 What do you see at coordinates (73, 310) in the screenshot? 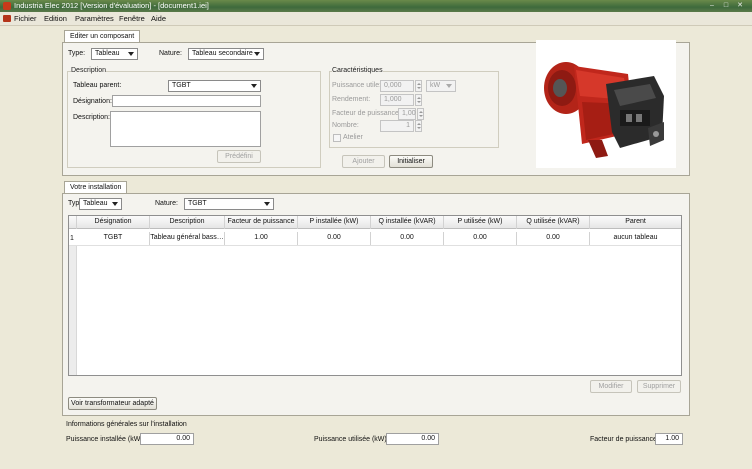
I see `row-header-band` at bounding box center [73, 310].